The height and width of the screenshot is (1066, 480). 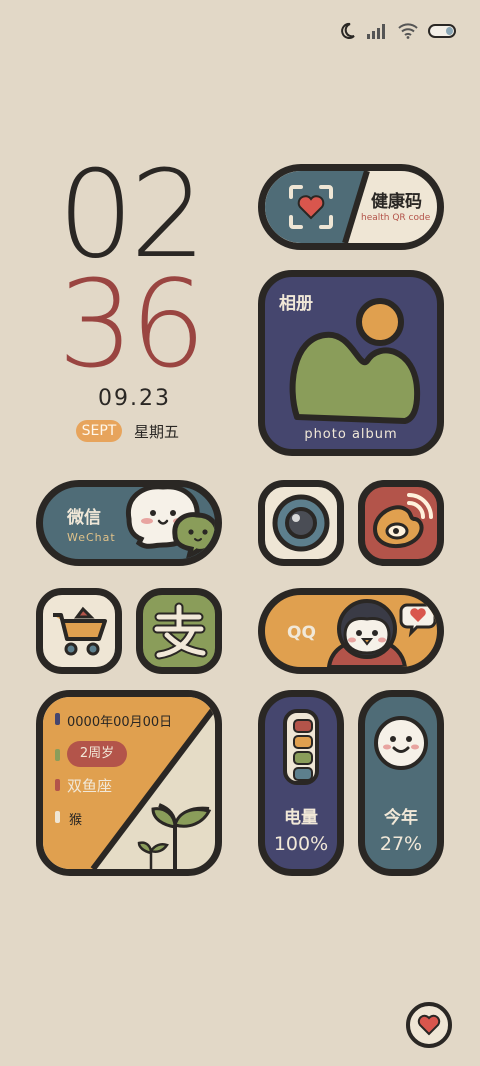 I want to click on heart-button, so click(x=429, y=1025).